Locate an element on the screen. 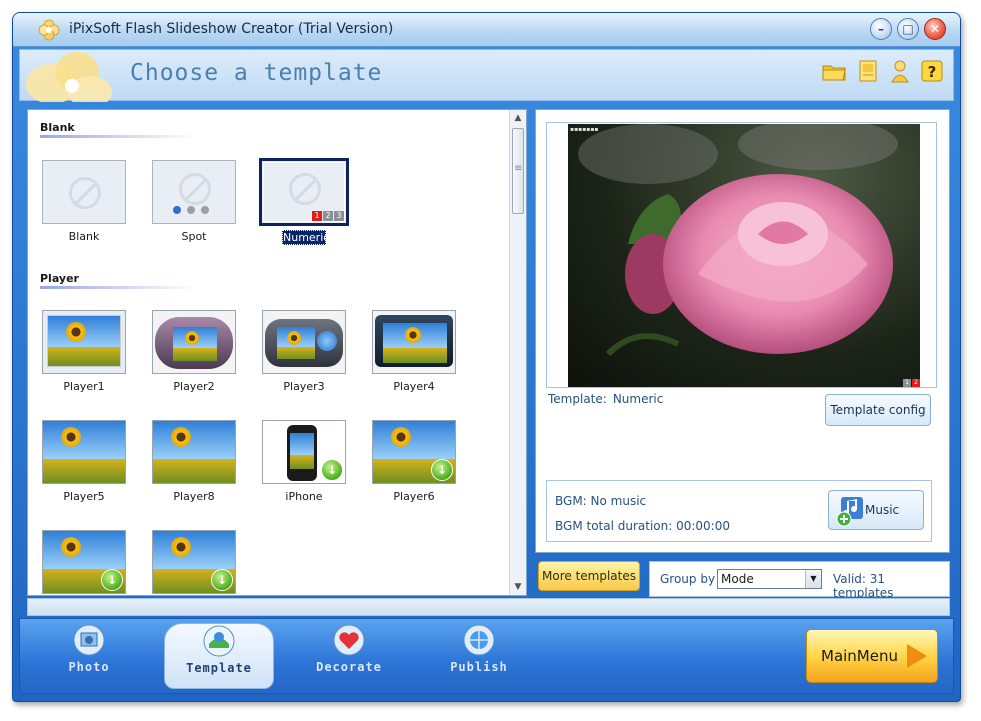 This screenshot has height=721, width=981. scroll-down-arrow-icon: ▼ is located at coordinates (518, 587).